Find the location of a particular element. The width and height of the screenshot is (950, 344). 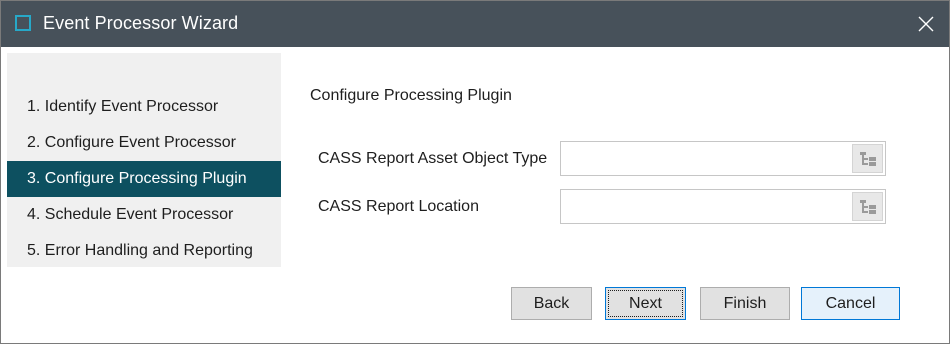

cancel-button: Cancel is located at coordinates (850, 303).